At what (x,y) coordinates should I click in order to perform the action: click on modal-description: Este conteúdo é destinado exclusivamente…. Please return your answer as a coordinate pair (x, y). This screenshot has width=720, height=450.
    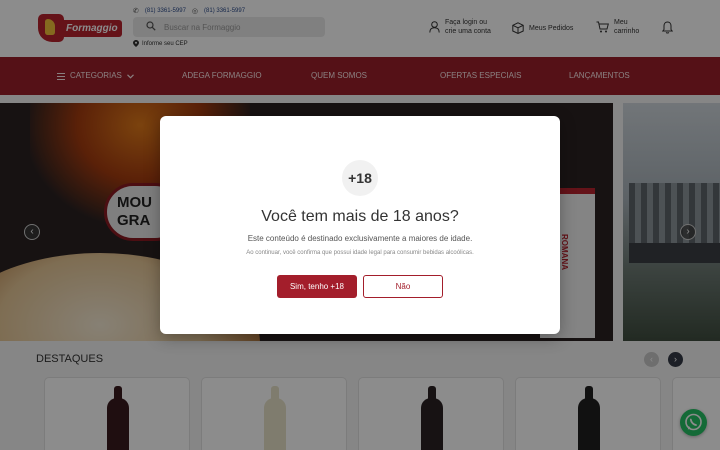
    Looking at the image, I should click on (360, 238).